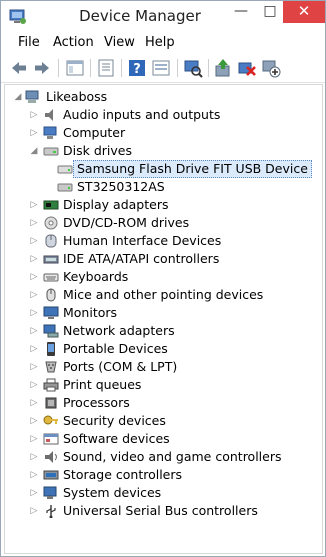 The image size is (326, 557). Describe the element at coordinates (160, 42) in the screenshot. I see `menu-help: Help` at that location.